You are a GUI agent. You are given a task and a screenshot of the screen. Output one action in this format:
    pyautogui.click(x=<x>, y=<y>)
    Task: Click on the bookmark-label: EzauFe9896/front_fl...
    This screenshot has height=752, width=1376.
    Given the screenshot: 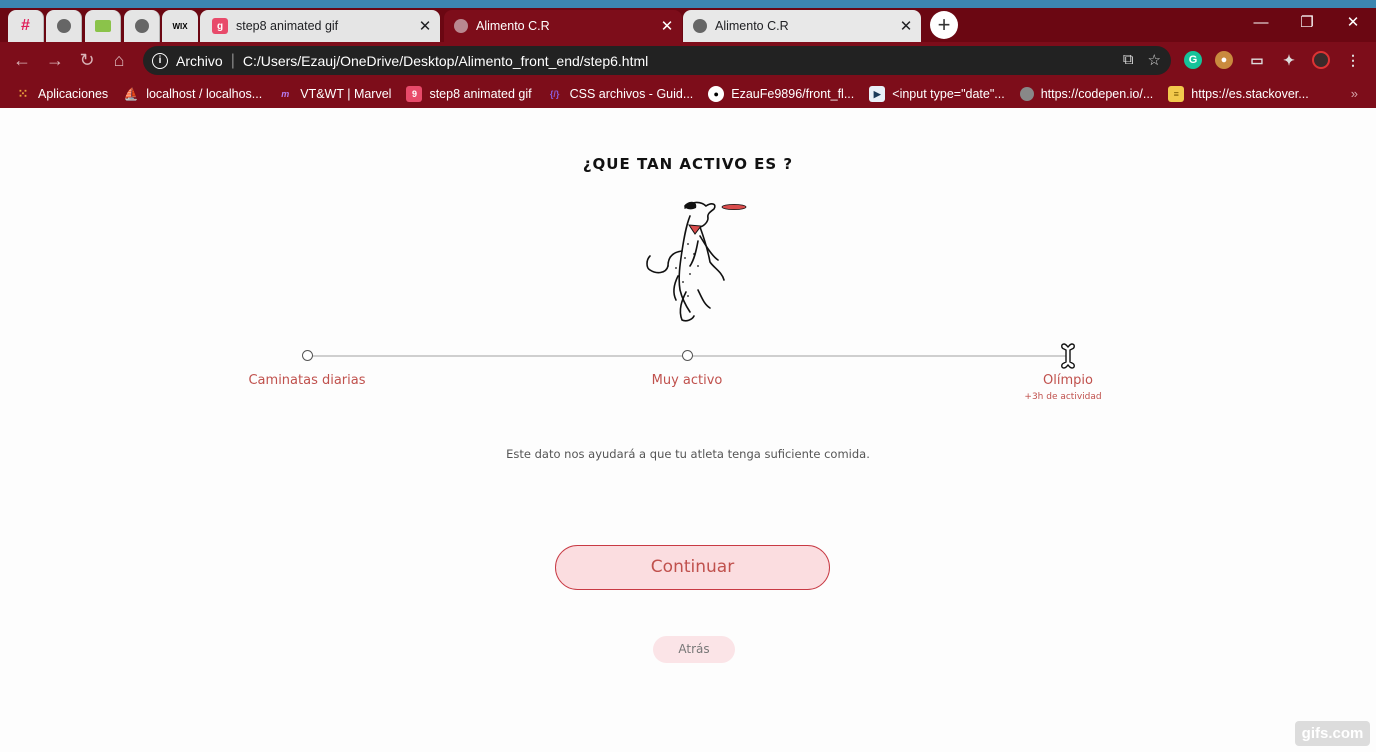 What is the action you would take?
    pyautogui.click(x=793, y=93)
    